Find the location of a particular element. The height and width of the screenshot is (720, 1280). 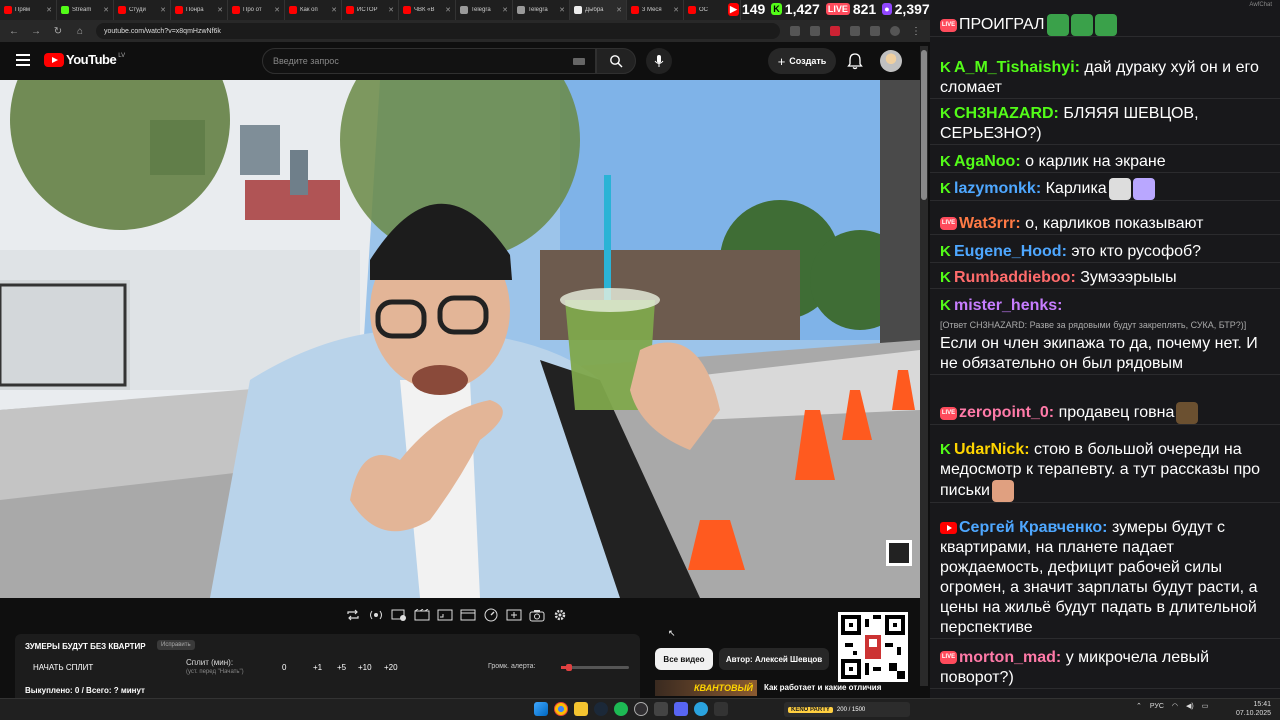

audio-icon is located at coordinates (376, 615).